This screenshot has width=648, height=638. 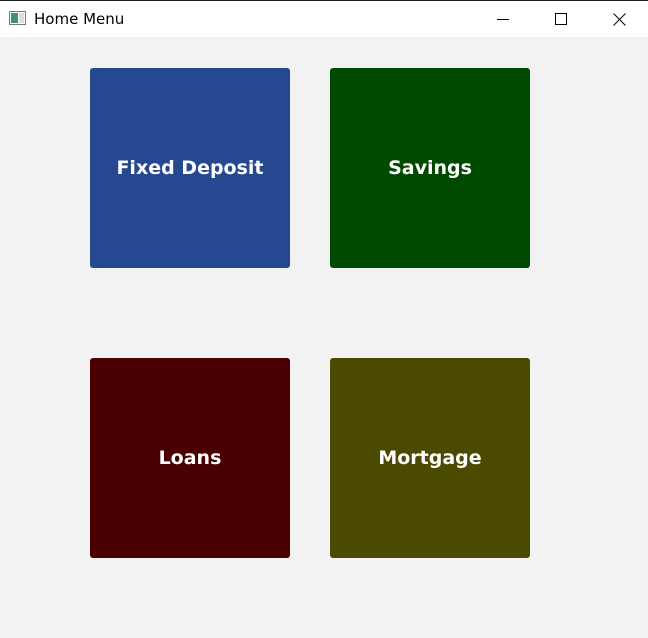 I want to click on loans-button: Loans, so click(x=190, y=458).